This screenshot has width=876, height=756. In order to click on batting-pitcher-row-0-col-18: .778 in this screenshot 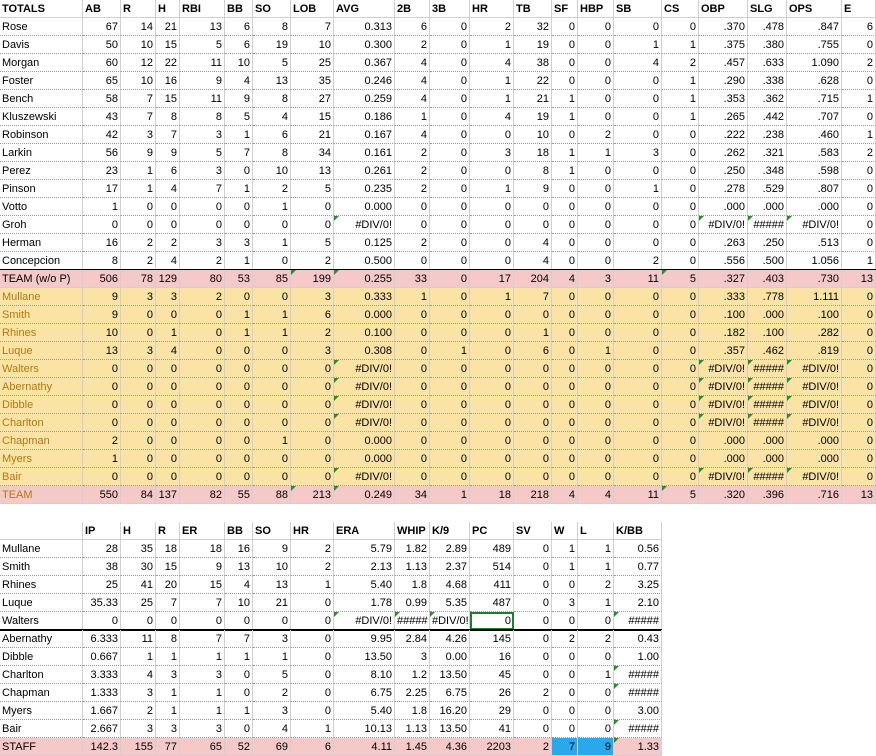, I will do `click(767, 297)`.